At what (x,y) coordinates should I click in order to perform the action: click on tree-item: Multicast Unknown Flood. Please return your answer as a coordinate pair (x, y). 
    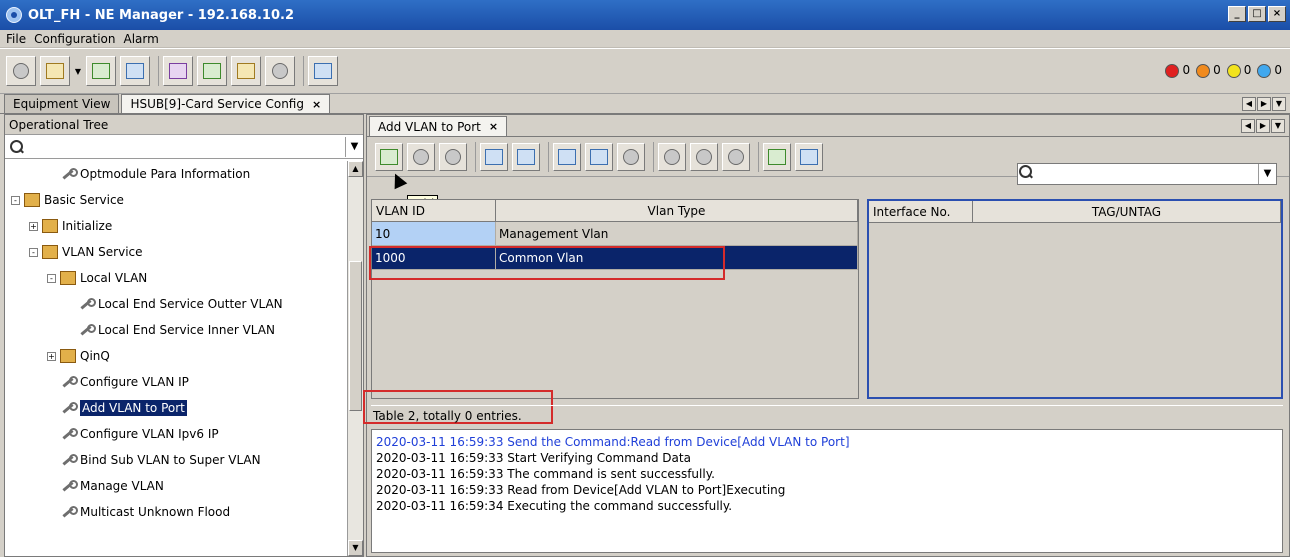
    Looking at the image, I should click on (177, 512).